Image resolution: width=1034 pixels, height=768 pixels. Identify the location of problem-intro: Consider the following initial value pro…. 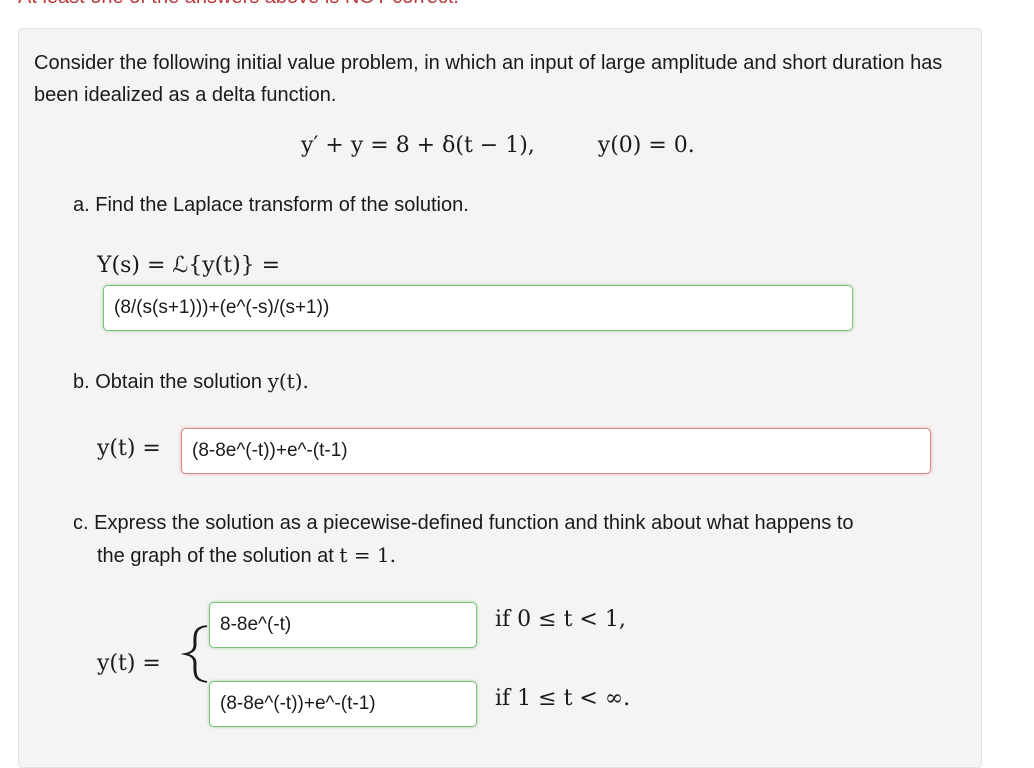
(488, 79).